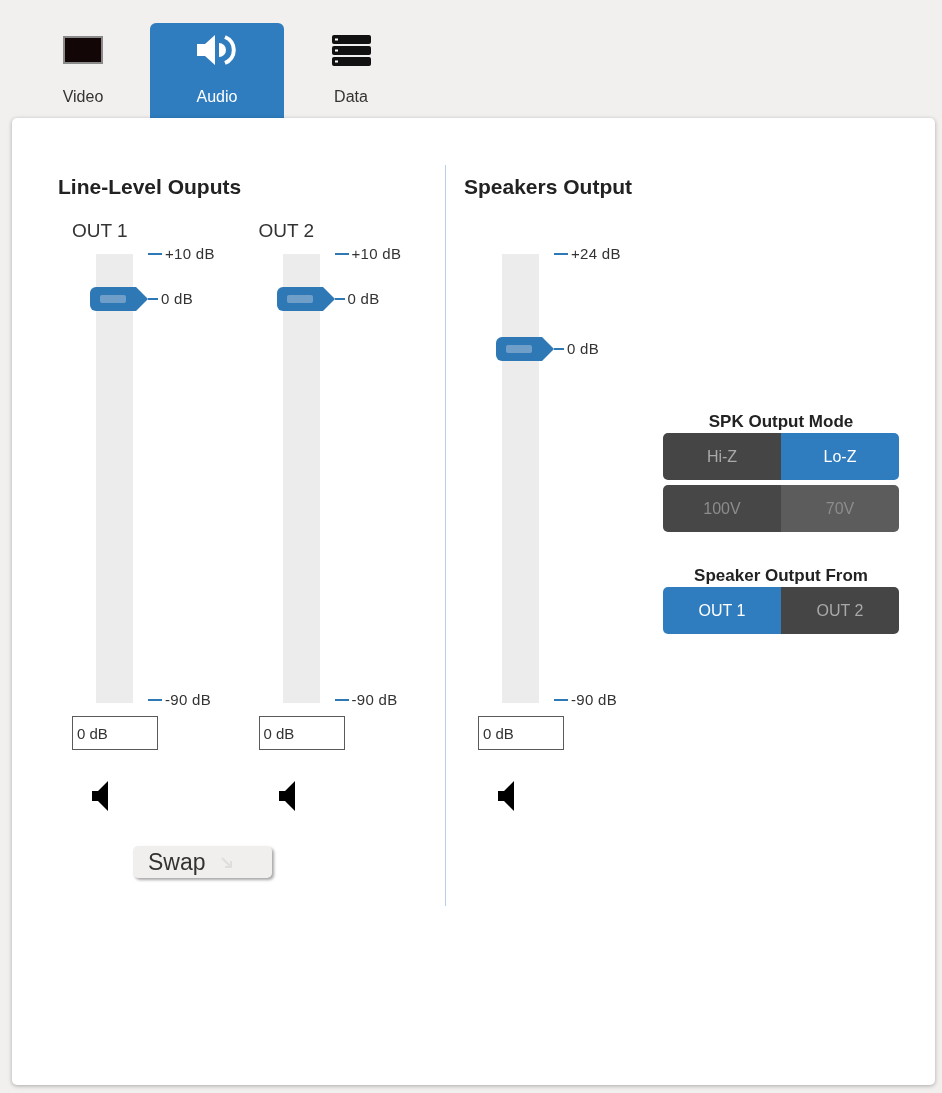  What do you see at coordinates (781, 421) in the screenshot?
I see `group-label: SPK Output Mode` at bounding box center [781, 421].